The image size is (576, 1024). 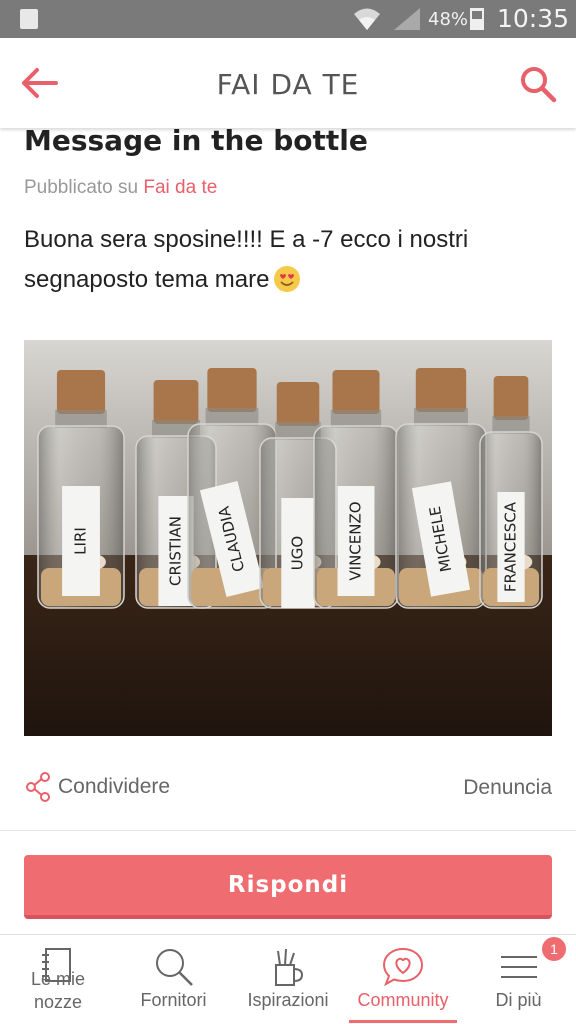 What do you see at coordinates (403, 1000) in the screenshot?
I see `nav-label: Community` at bounding box center [403, 1000].